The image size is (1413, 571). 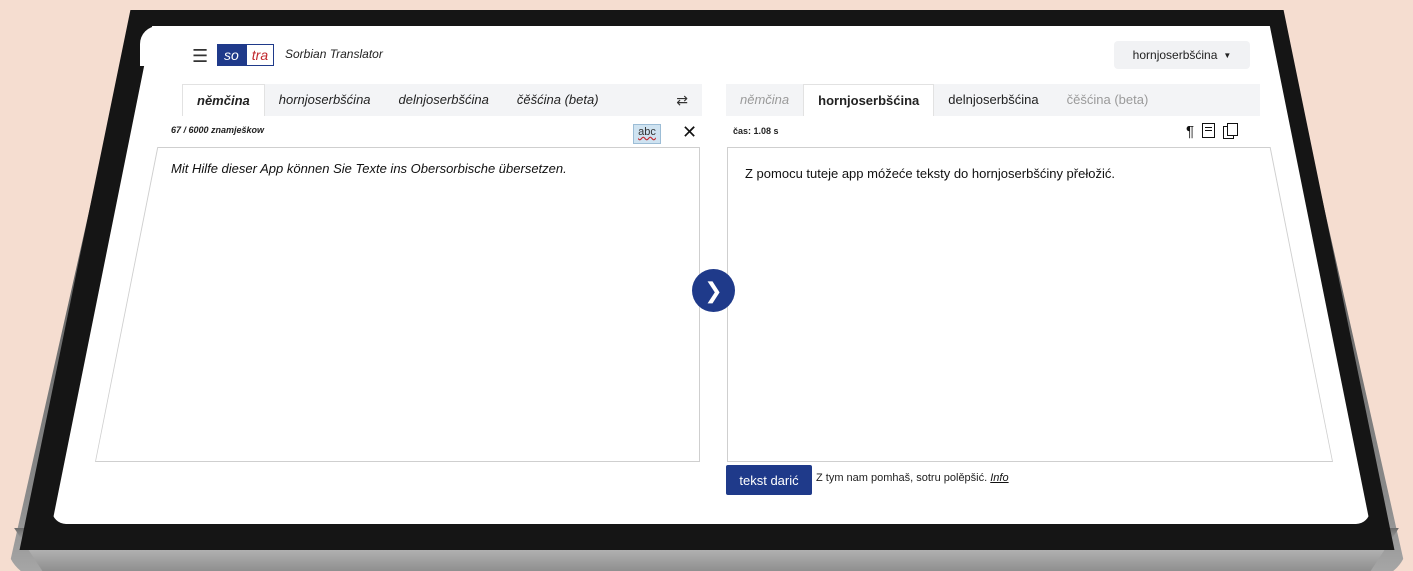 I want to click on logo-so: so, so click(x=231, y=55).